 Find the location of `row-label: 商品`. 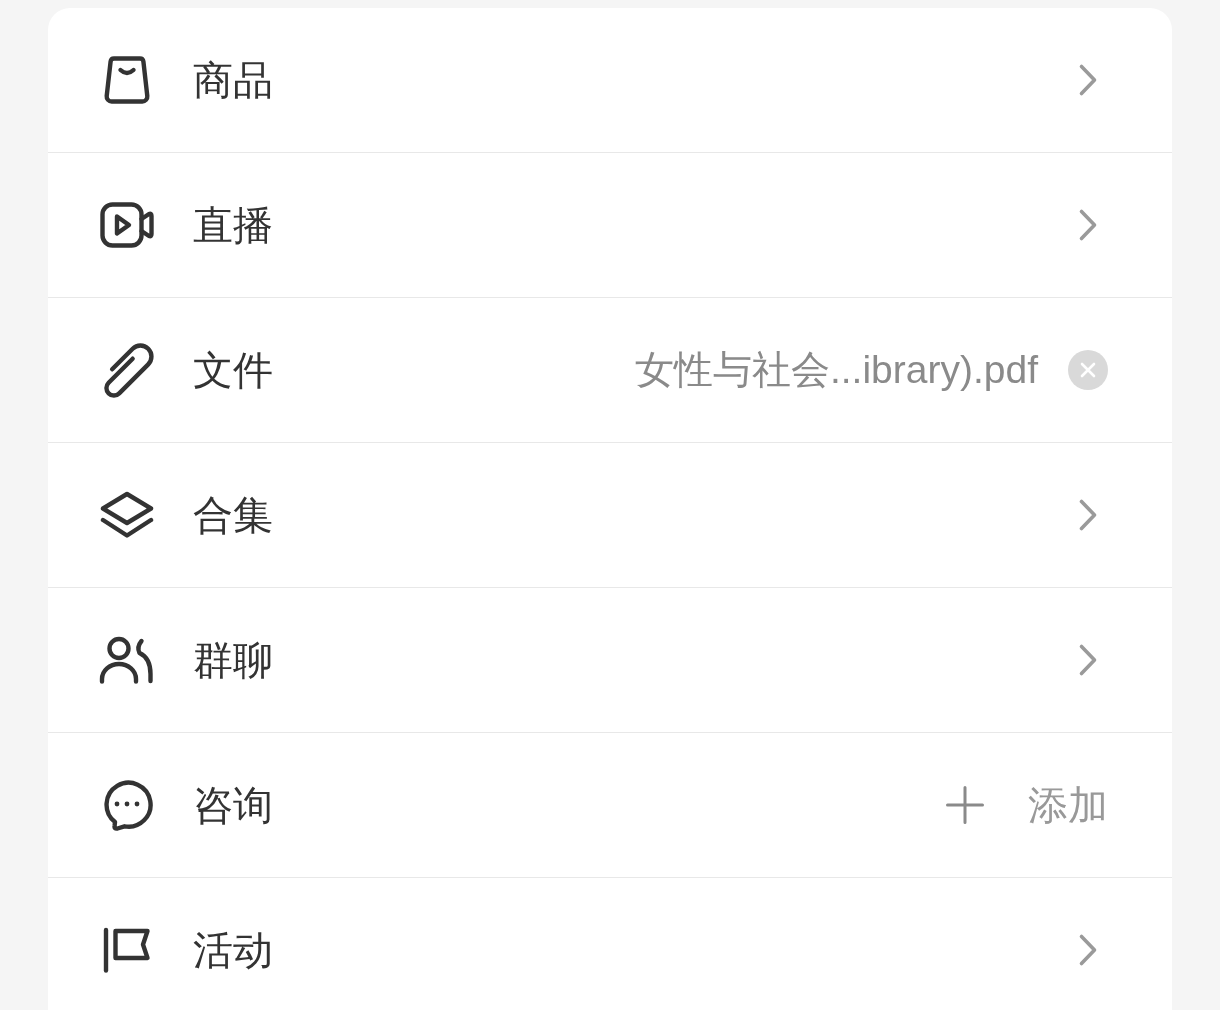

row-label: 商品 is located at coordinates (233, 80).